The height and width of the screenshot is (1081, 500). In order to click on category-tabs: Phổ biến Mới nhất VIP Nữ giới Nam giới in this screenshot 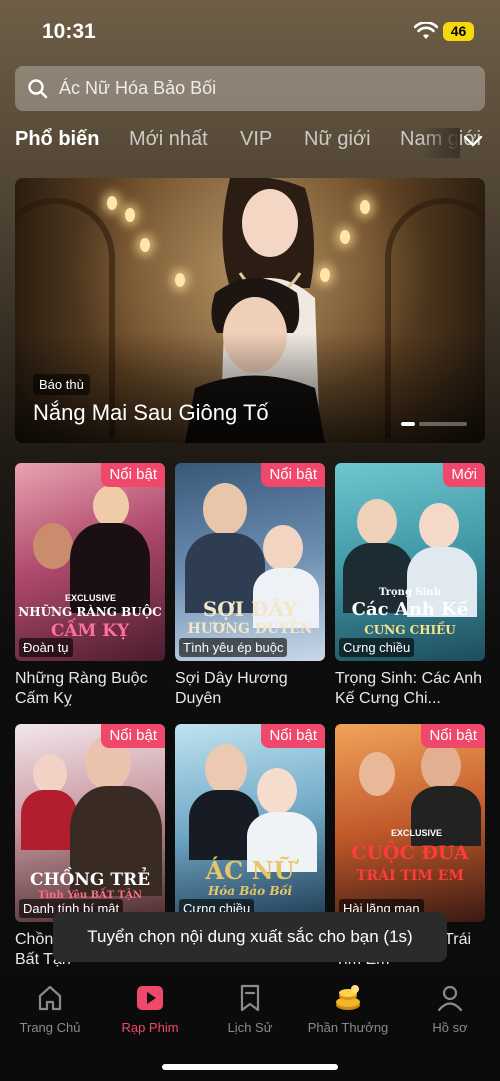, I will do `click(250, 143)`.